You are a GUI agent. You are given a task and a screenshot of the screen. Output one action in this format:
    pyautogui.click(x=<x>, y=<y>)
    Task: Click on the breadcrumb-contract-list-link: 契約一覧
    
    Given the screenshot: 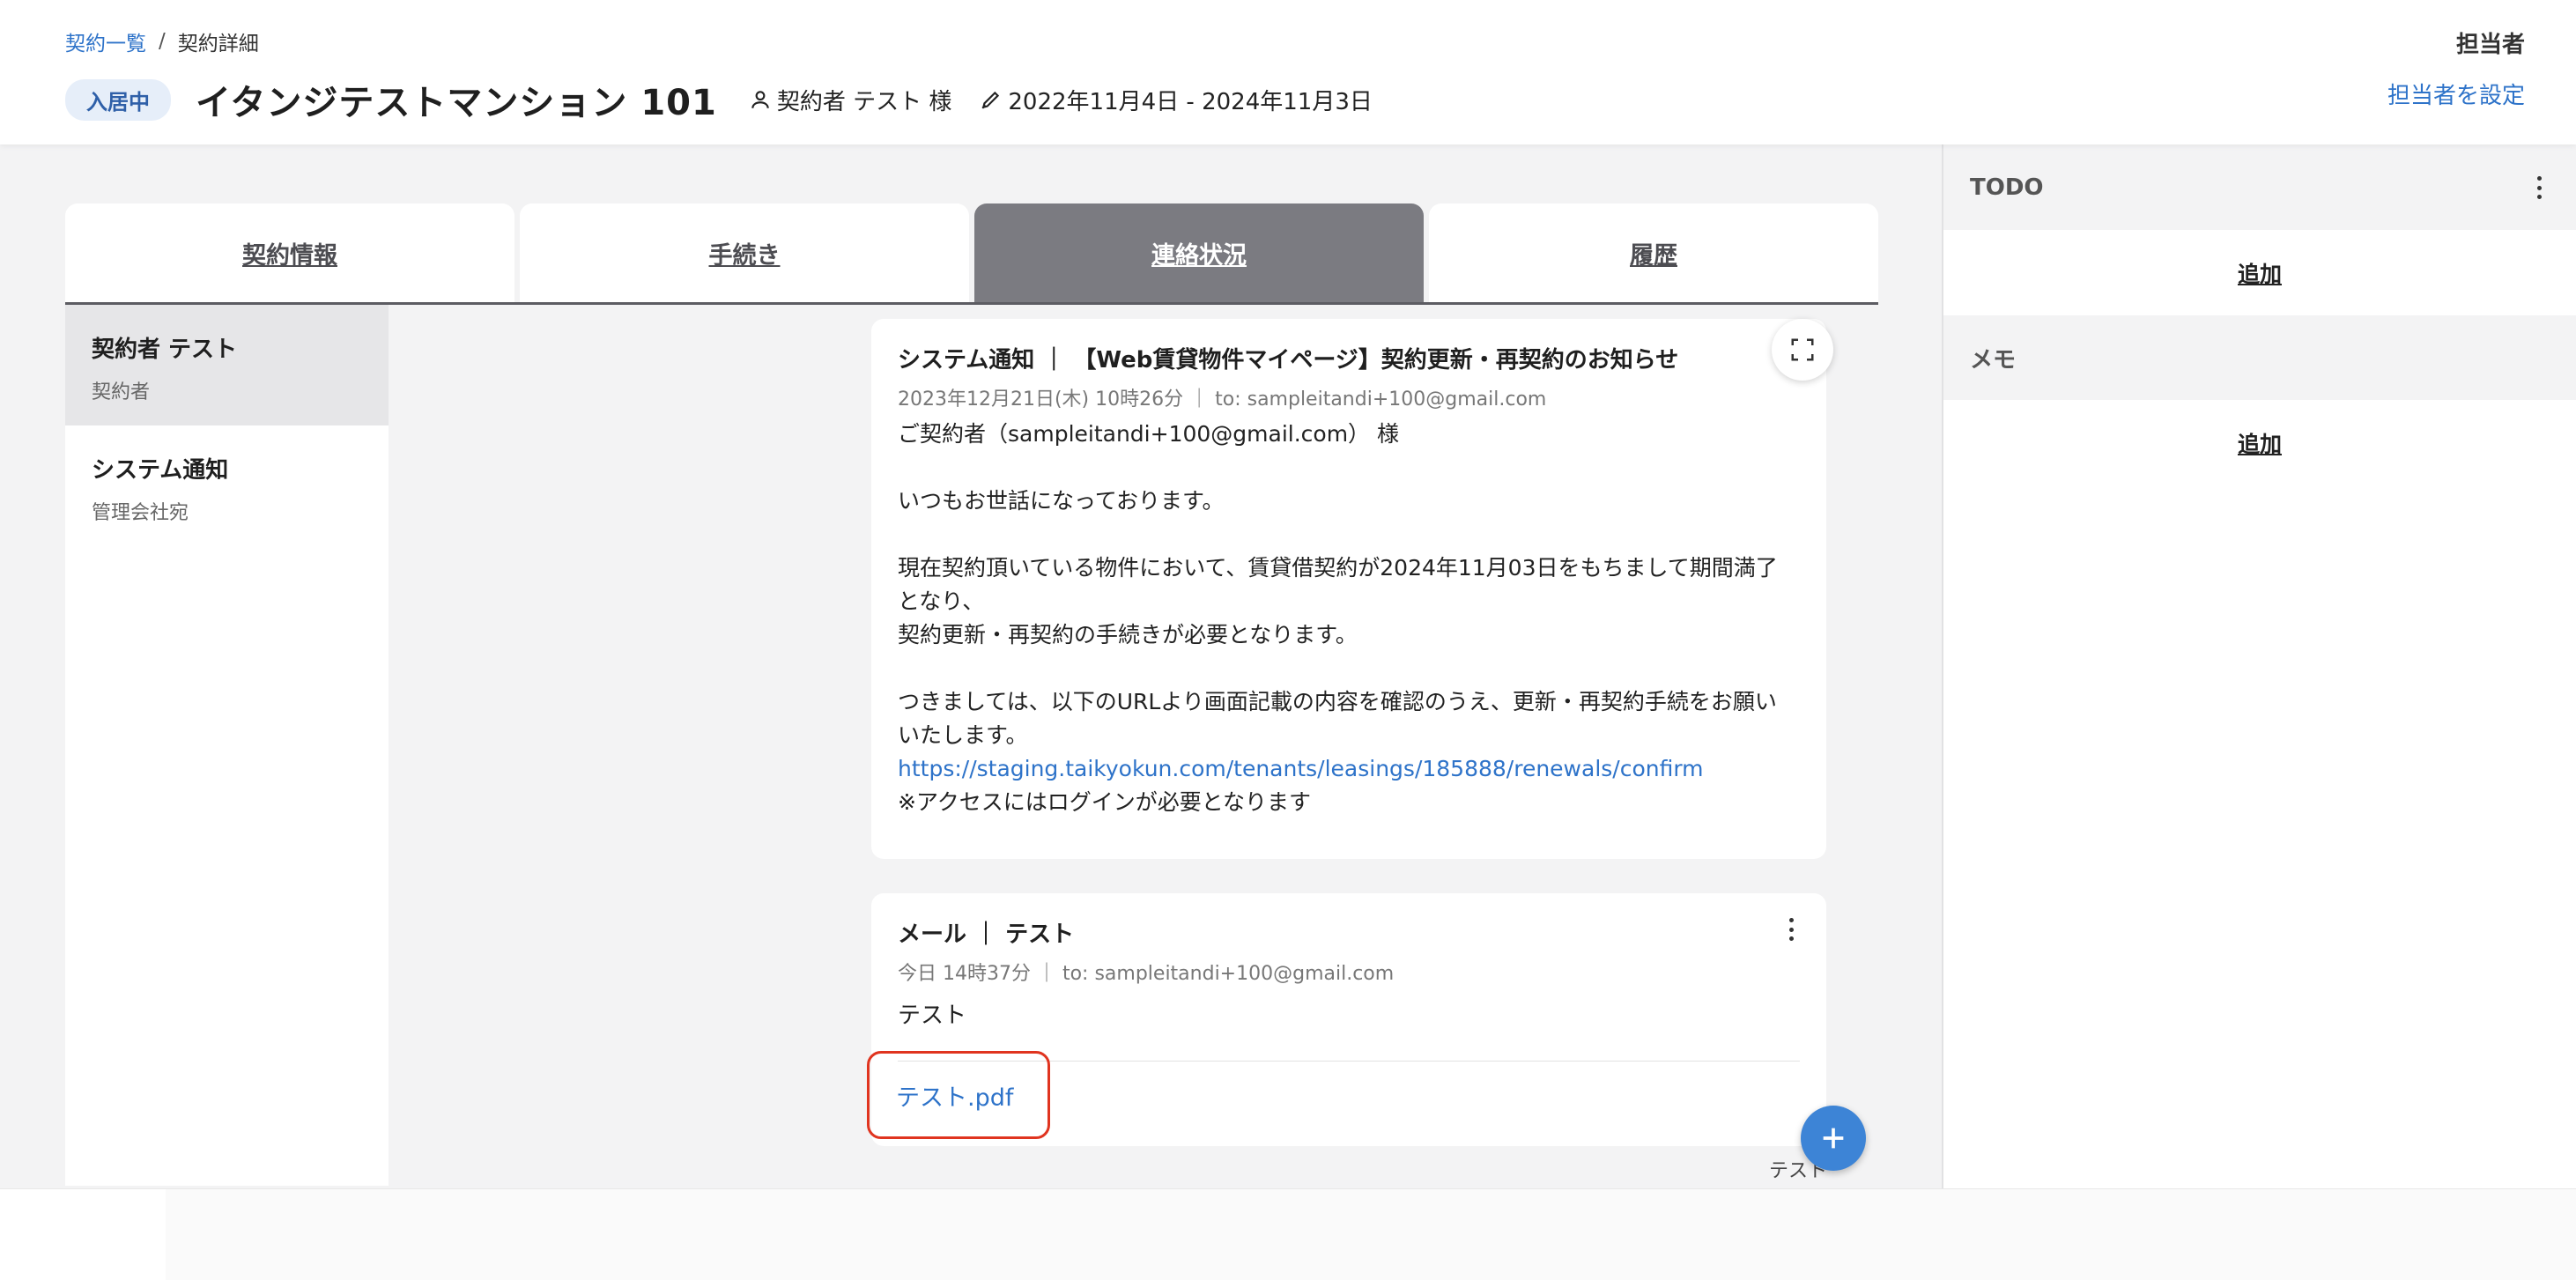 What is the action you would take?
    pyautogui.click(x=106, y=41)
    